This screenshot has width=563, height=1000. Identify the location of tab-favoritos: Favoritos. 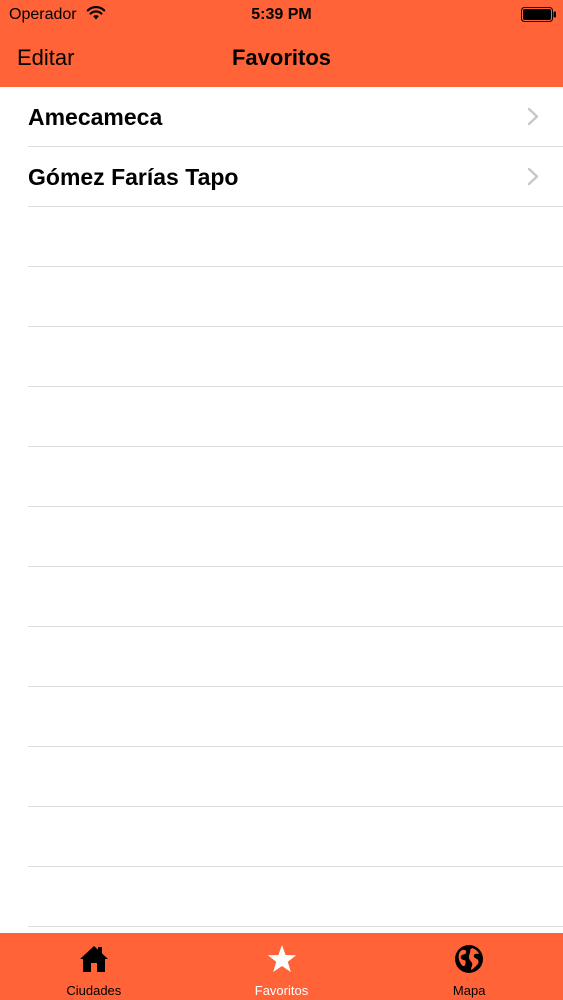
(282, 966).